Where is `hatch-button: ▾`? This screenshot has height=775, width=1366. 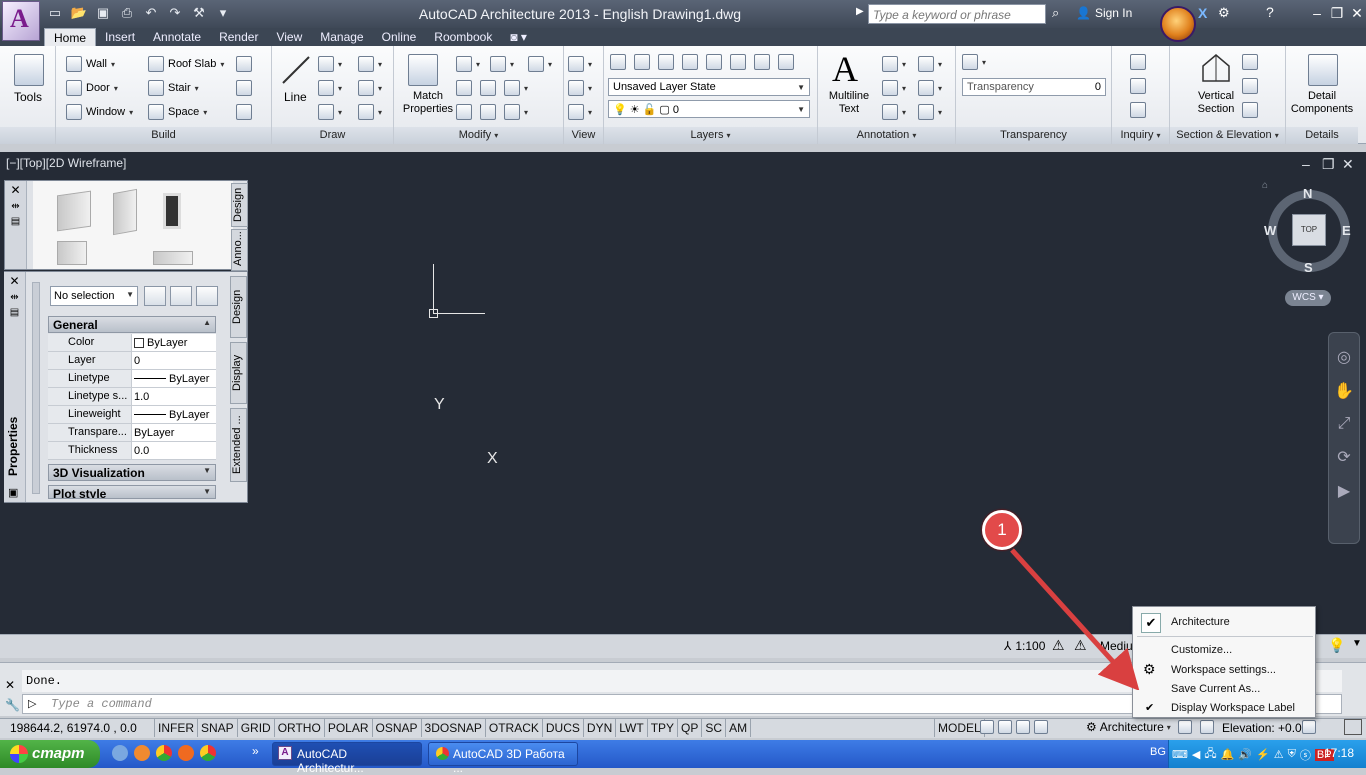 hatch-button: ▾ is located at coordinates (370, 112).